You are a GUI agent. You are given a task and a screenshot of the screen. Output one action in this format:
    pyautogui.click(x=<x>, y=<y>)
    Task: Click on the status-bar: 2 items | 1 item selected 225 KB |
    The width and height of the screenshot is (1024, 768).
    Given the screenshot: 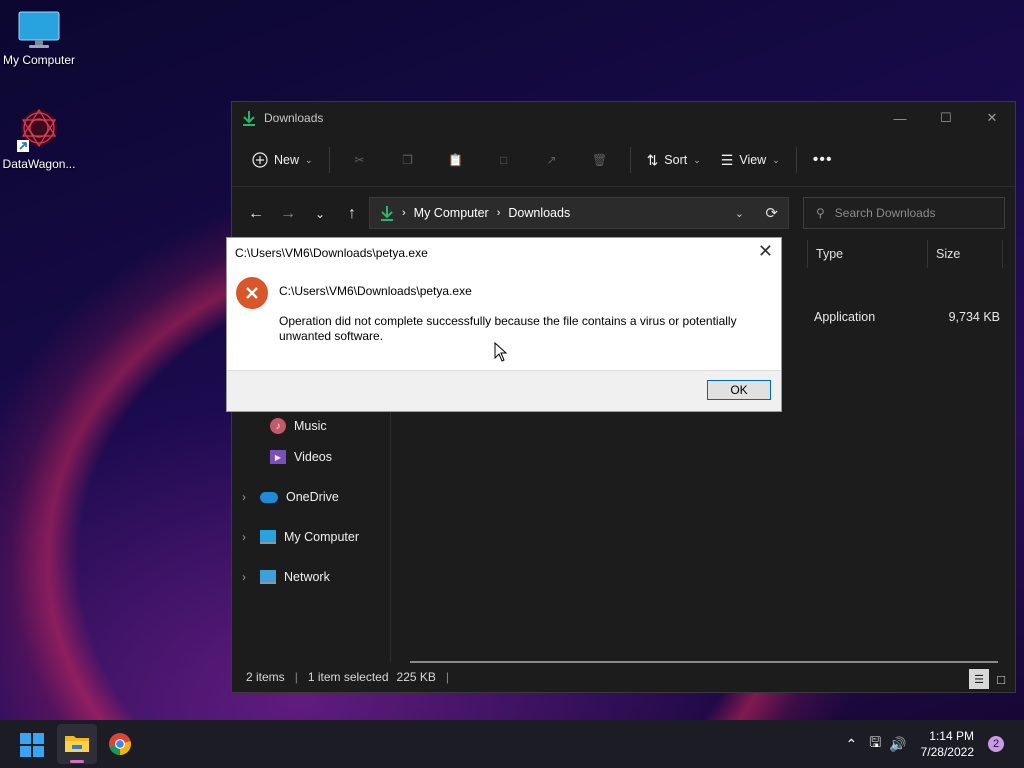 What is the action you would take?
    pyautogui.click(x=347, y=677)
    